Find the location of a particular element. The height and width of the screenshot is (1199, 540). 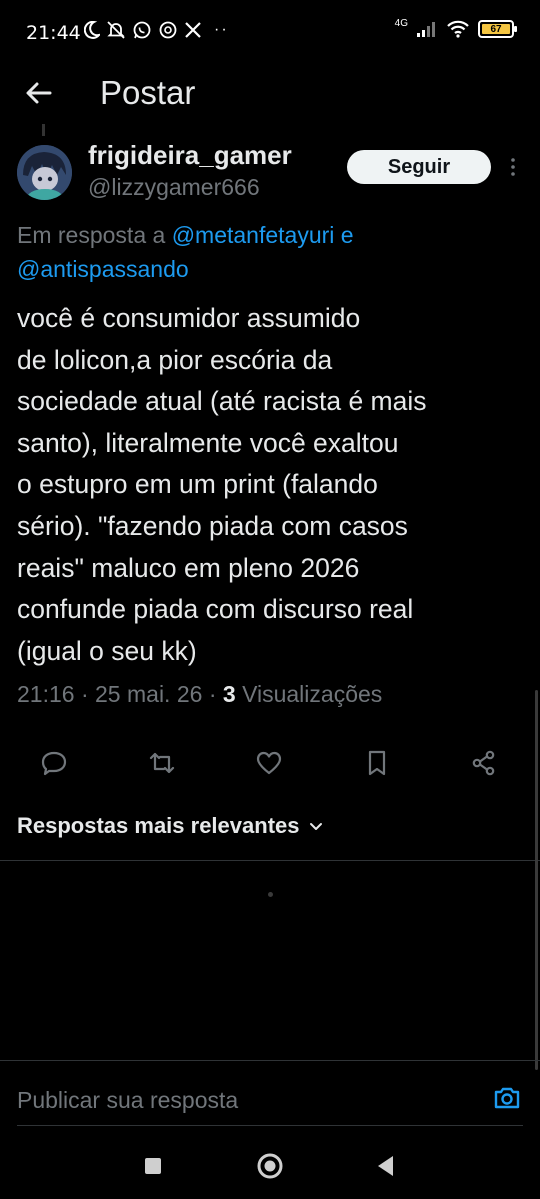

scrollbar is located at coordinates (536, 880).